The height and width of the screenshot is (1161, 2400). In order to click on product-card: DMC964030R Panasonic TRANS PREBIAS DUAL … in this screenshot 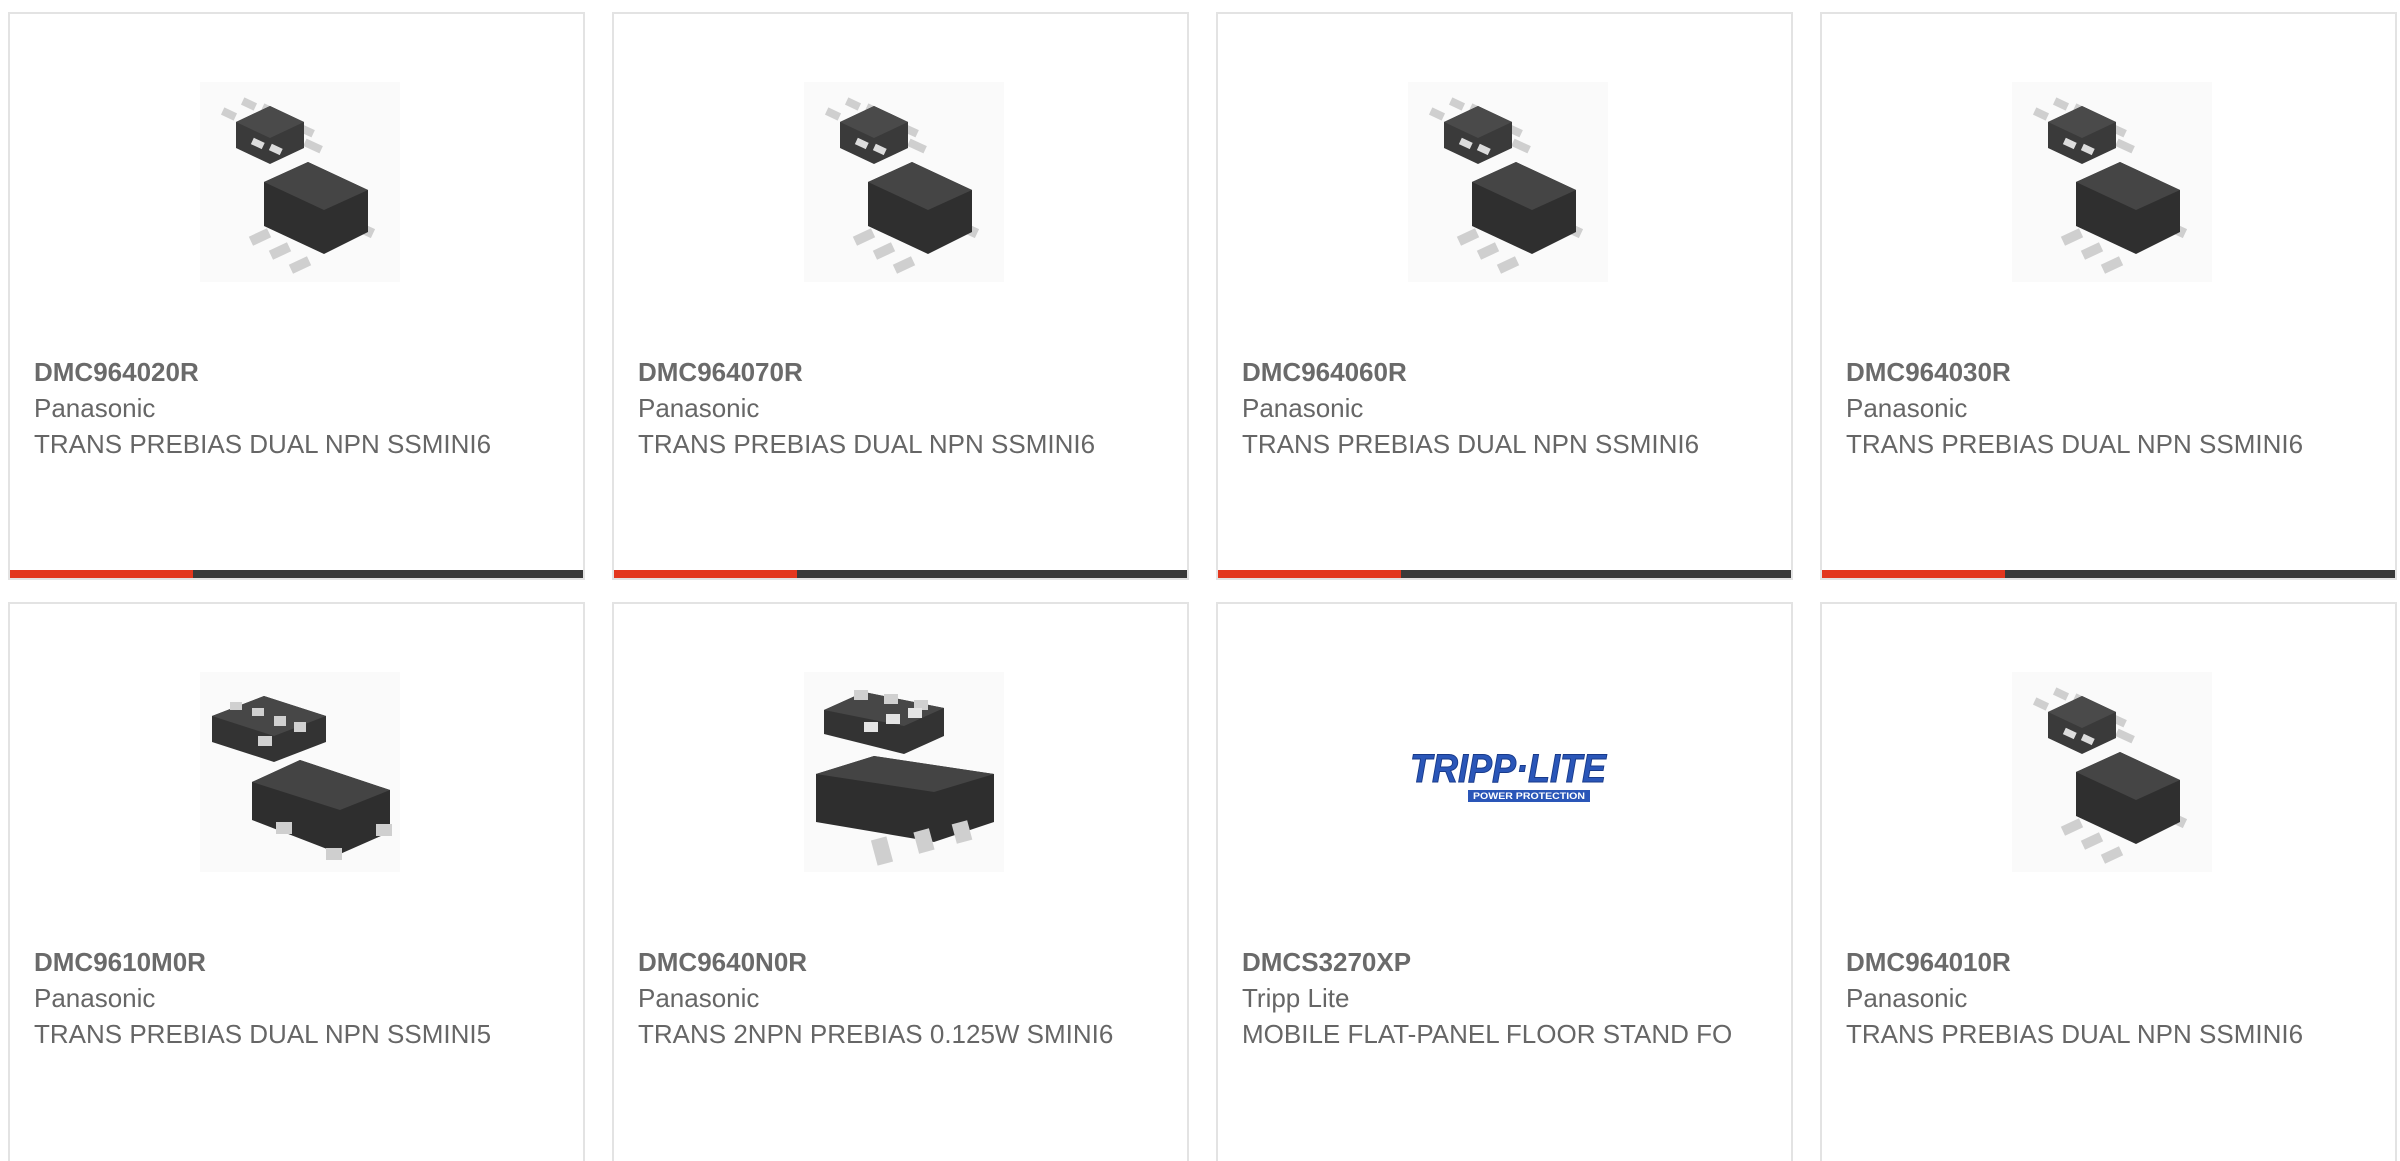, I will do `click(2108, 296)`.